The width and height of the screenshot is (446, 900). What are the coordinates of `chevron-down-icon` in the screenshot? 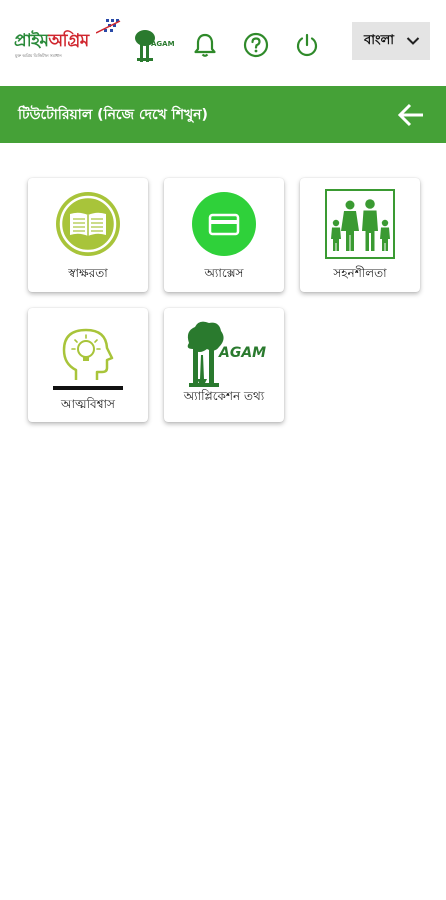 It's located at (413, 41).